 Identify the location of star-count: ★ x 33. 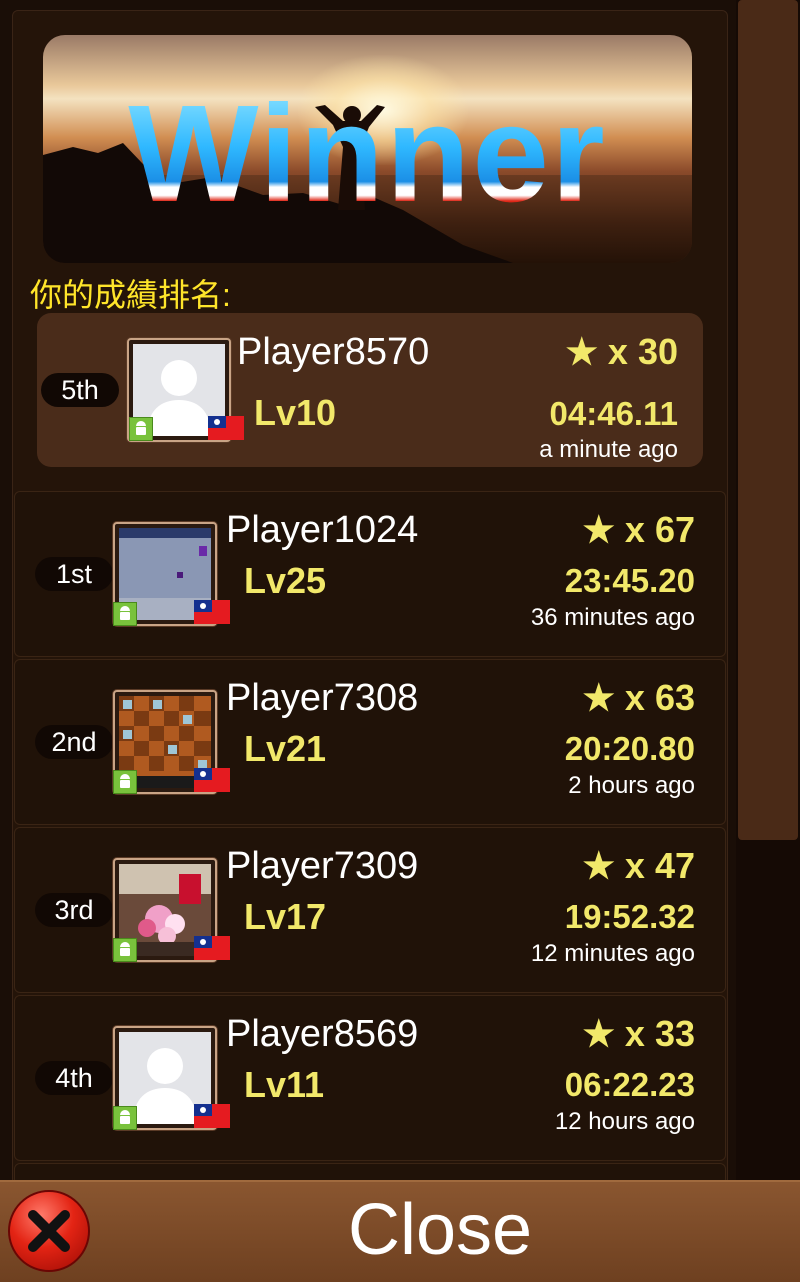
(638, 1033).